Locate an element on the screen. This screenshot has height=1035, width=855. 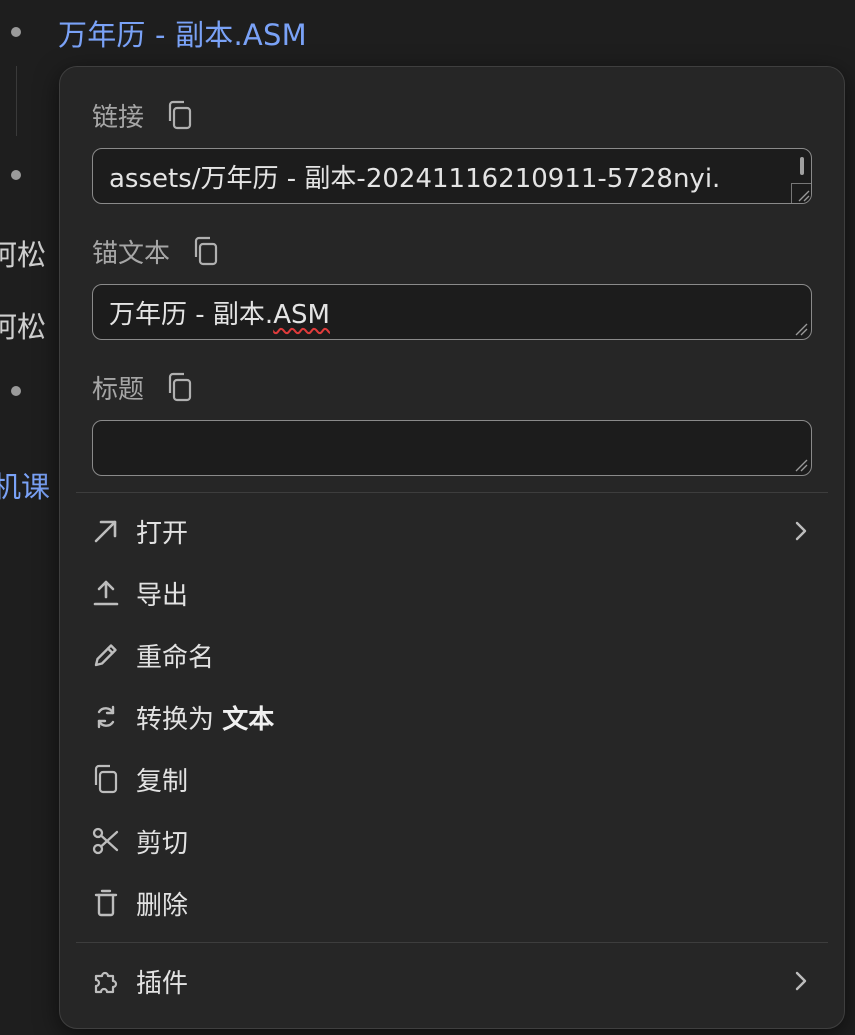
puzzle-icon is located at coordinates (106, 981).